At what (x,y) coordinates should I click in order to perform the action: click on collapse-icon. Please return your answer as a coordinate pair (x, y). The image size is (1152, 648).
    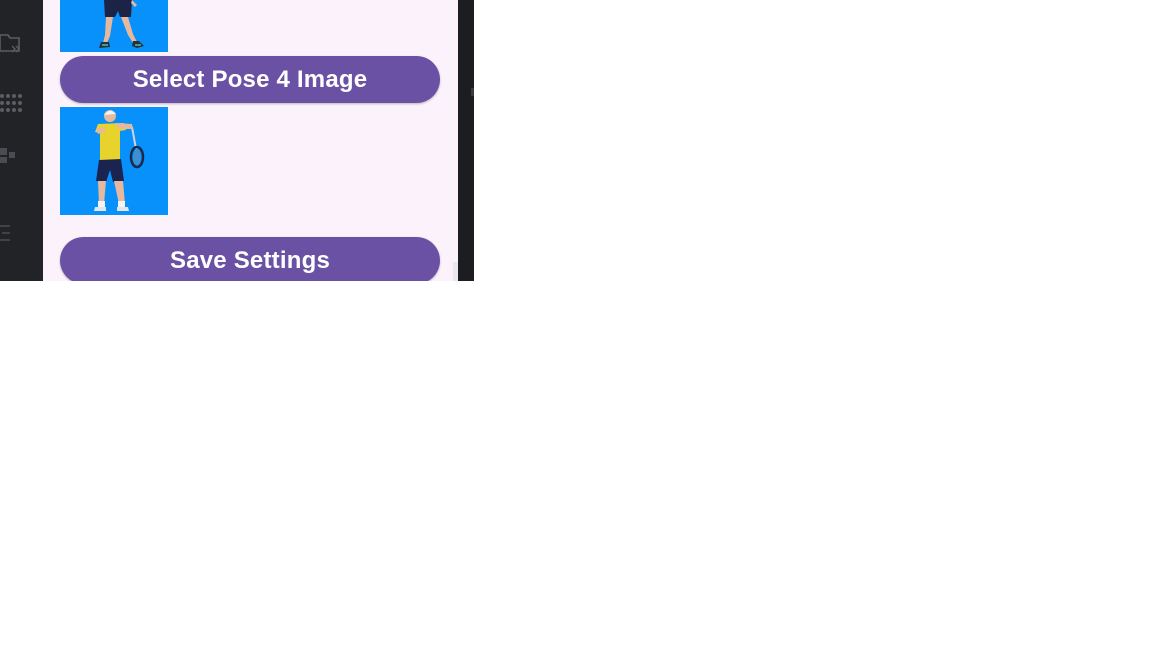
    Looking at the image, I should click on (12, 233).